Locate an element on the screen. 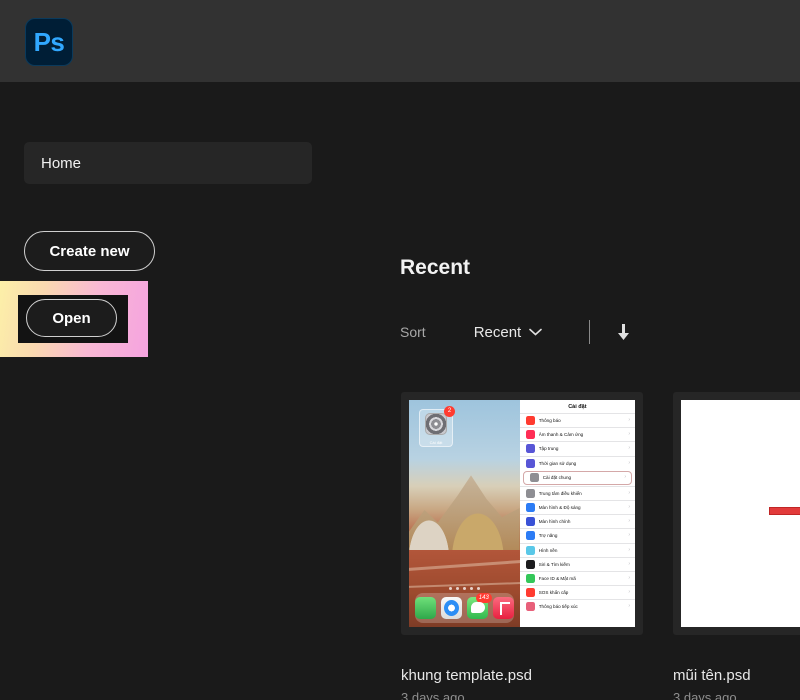 The image size is (800, 700). arrow-canvas is located at coordinates (740, 513).